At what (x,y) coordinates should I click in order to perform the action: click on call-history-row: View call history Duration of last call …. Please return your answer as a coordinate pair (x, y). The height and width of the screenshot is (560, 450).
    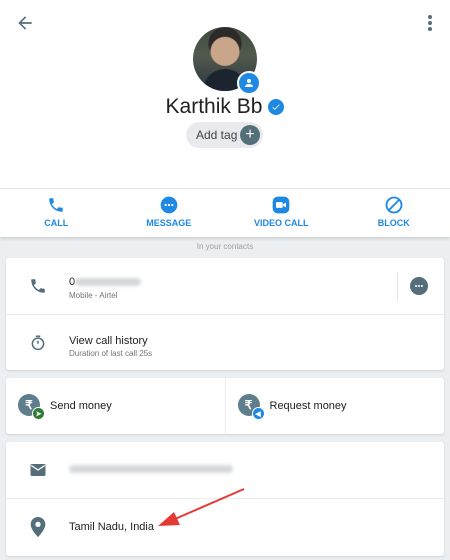
    Looking at the image, I should click on (225, 342).